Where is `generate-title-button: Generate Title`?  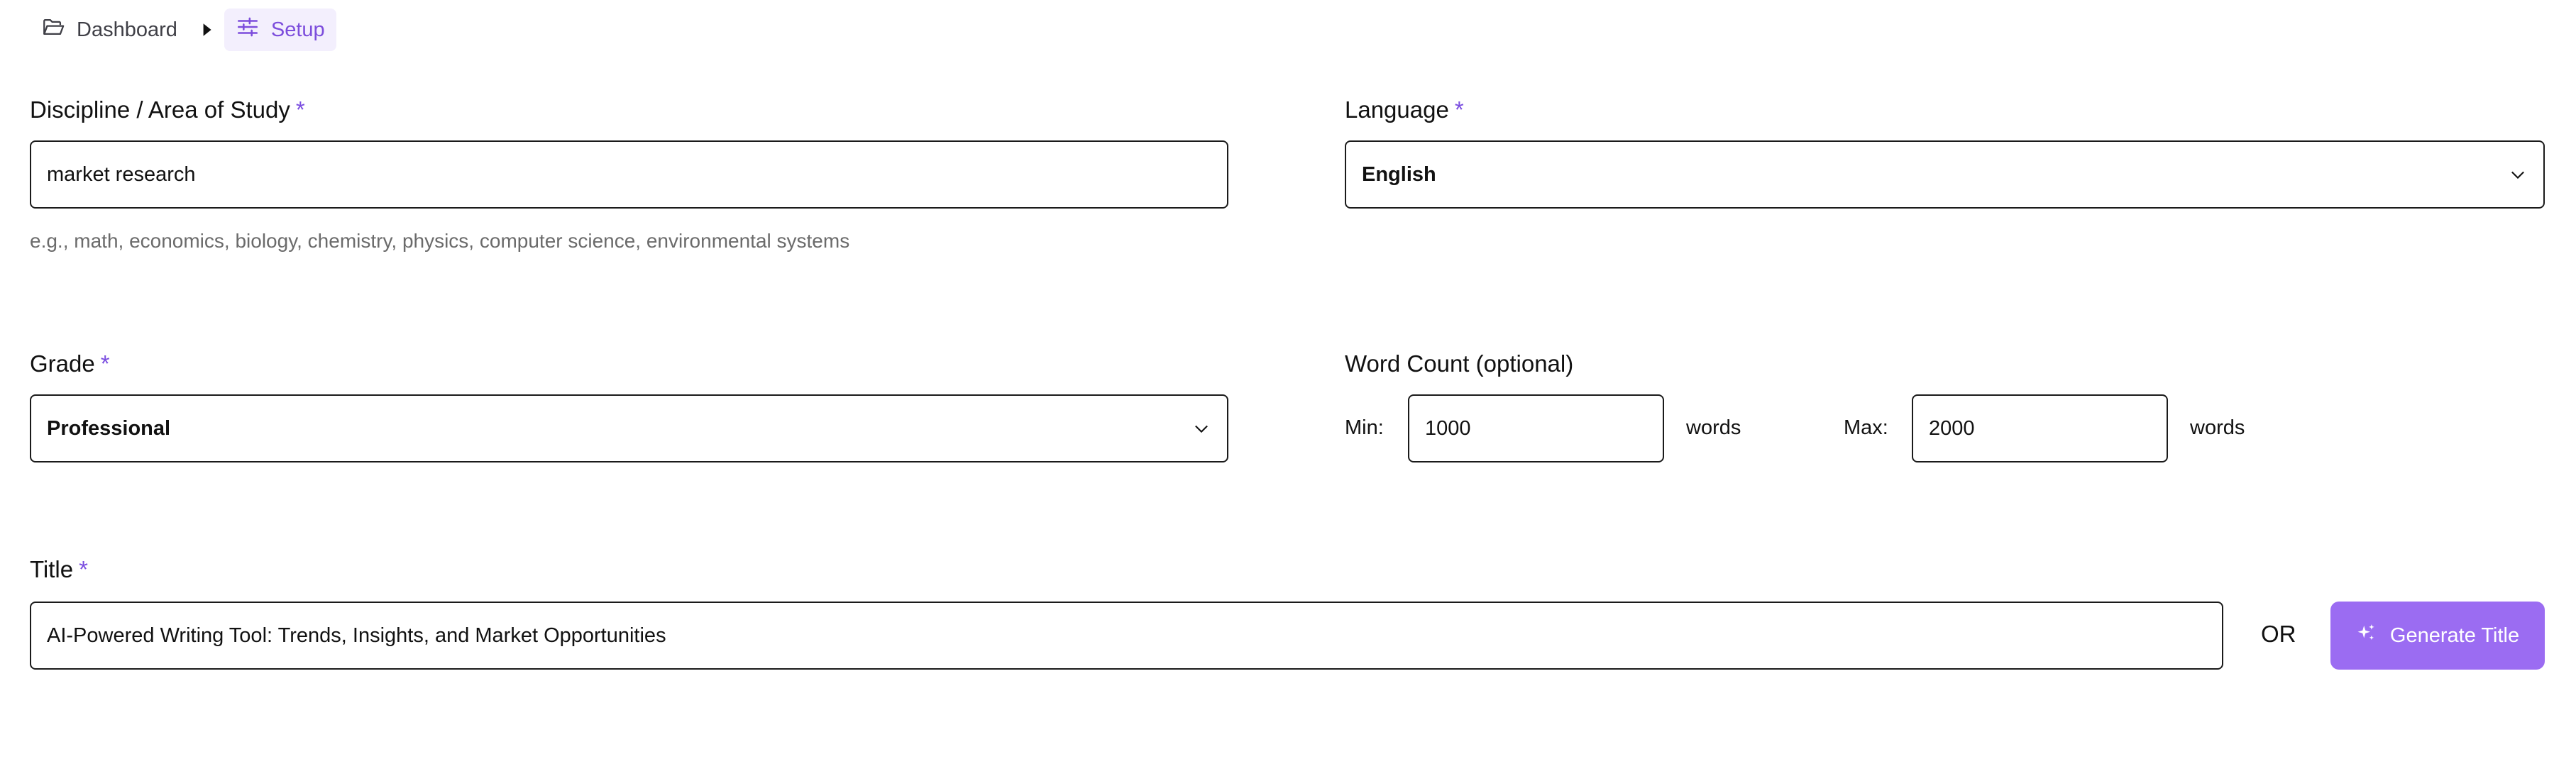
generate-title-button: Generate Title is located at coordinates (2437, 636).